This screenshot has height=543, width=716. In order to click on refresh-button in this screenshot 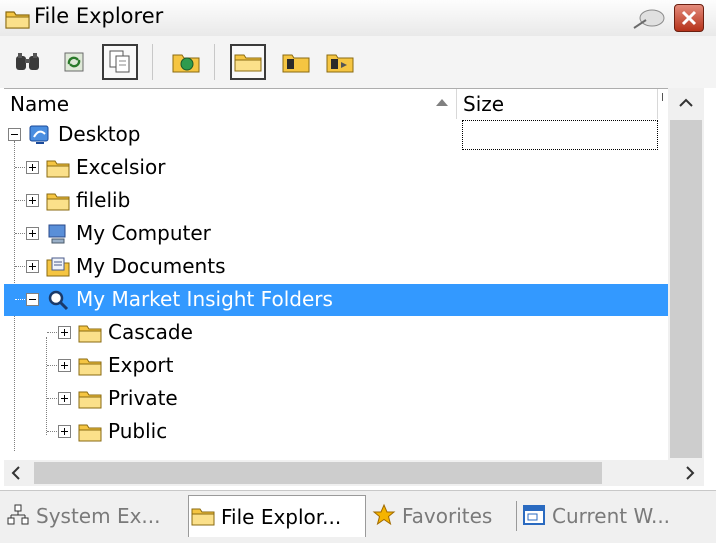, I will do `click(74, 62)`.